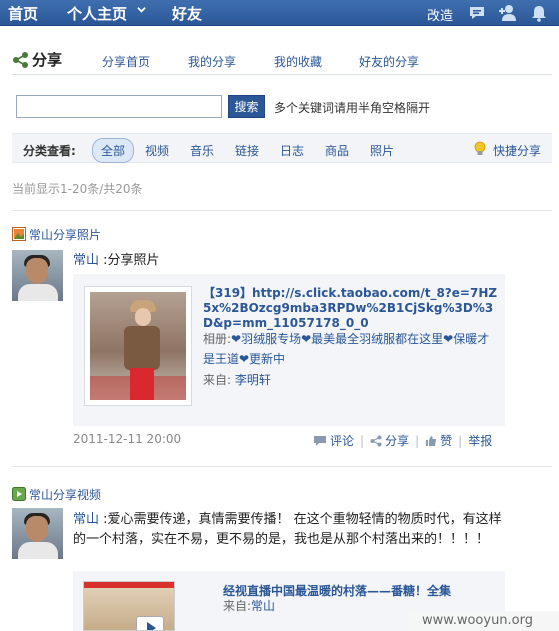 Image resolution: width=559 pixels, height=631 pixels. I want to click on chevron-down-icon, so click(141, 9).